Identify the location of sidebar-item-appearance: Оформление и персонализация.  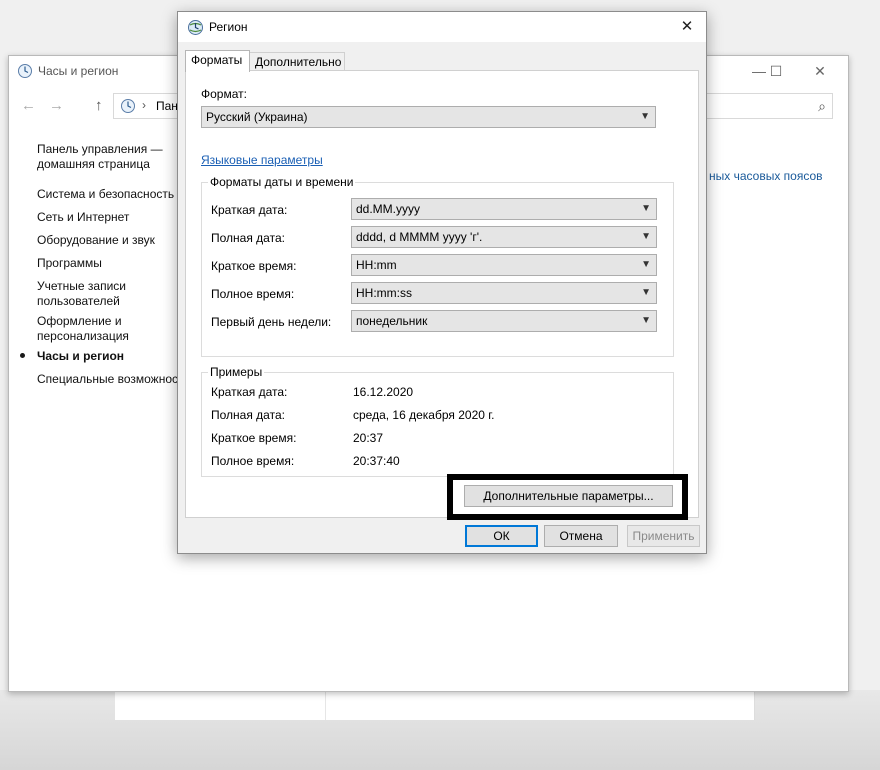
(117, 329).